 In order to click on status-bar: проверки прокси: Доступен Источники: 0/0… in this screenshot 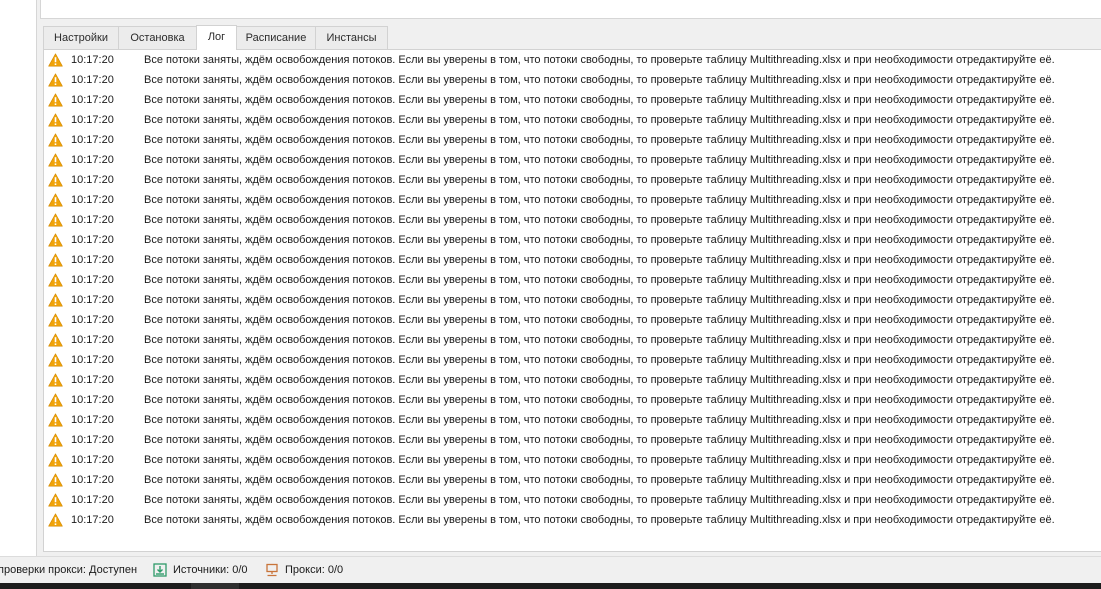, I will do `click(550, 569)`.